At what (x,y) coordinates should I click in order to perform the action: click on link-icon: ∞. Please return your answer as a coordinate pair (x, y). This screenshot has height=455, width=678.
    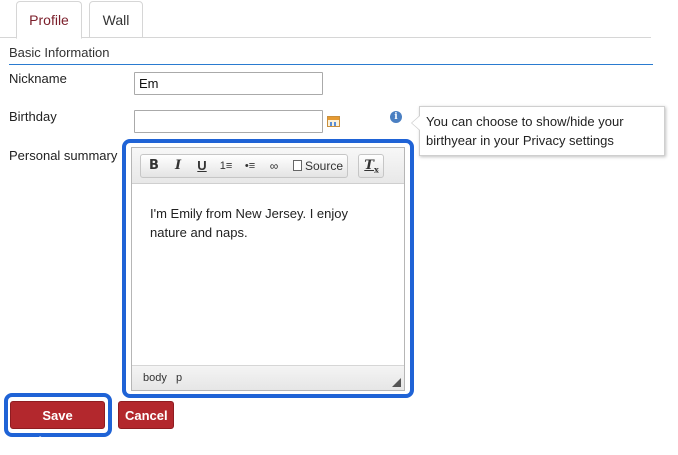
    Looking at the image, I should click on (274, 166).